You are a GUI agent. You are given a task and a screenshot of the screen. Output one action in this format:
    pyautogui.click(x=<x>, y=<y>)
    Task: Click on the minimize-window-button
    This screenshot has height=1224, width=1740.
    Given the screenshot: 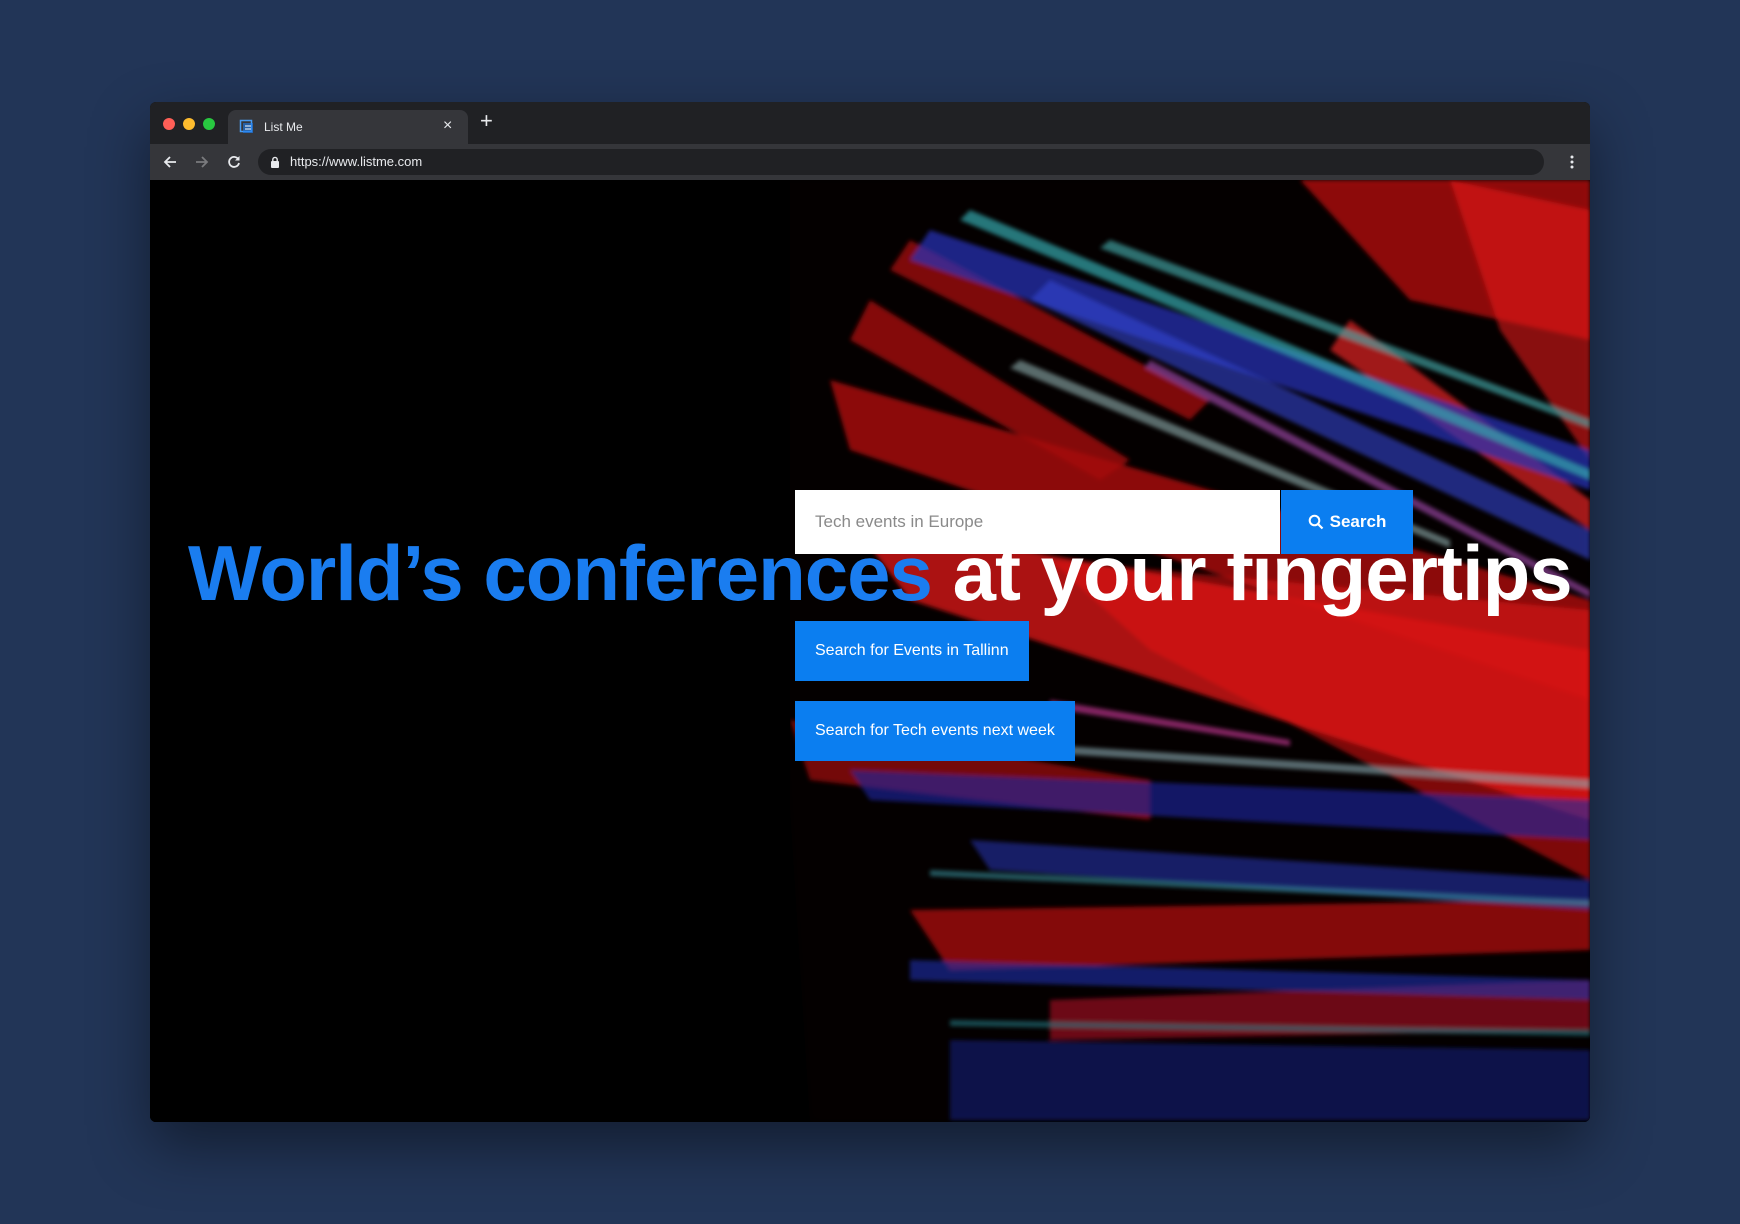 What is the action you would take?
    pyautogui.click(x=189, y=124)
    